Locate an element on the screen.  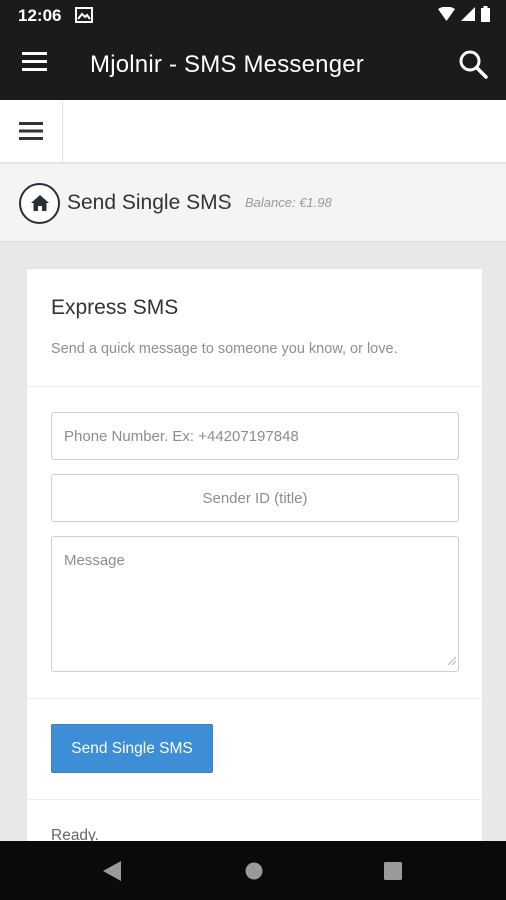
breadcrumb: Send Single SMS / Balance: €1.98 is located at coordinates (253, 203).